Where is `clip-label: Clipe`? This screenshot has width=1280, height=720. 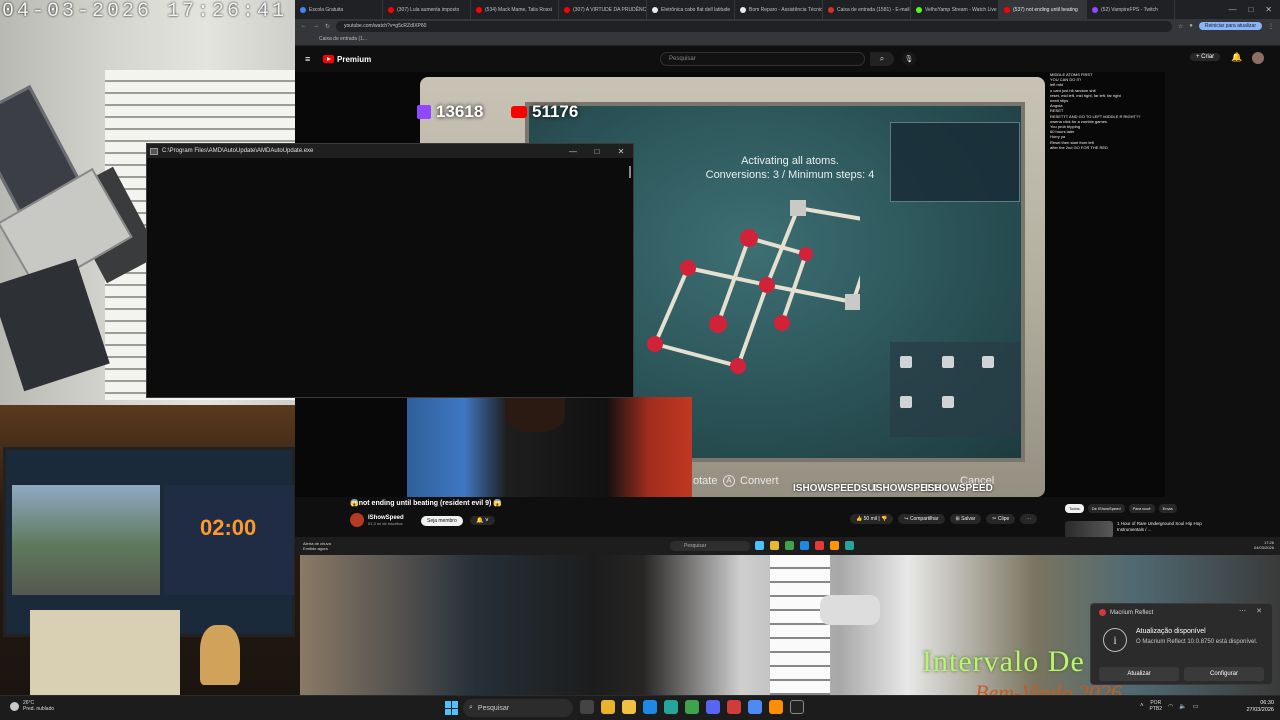
clip-label: Clipe is located at coordinates (1003, 519).